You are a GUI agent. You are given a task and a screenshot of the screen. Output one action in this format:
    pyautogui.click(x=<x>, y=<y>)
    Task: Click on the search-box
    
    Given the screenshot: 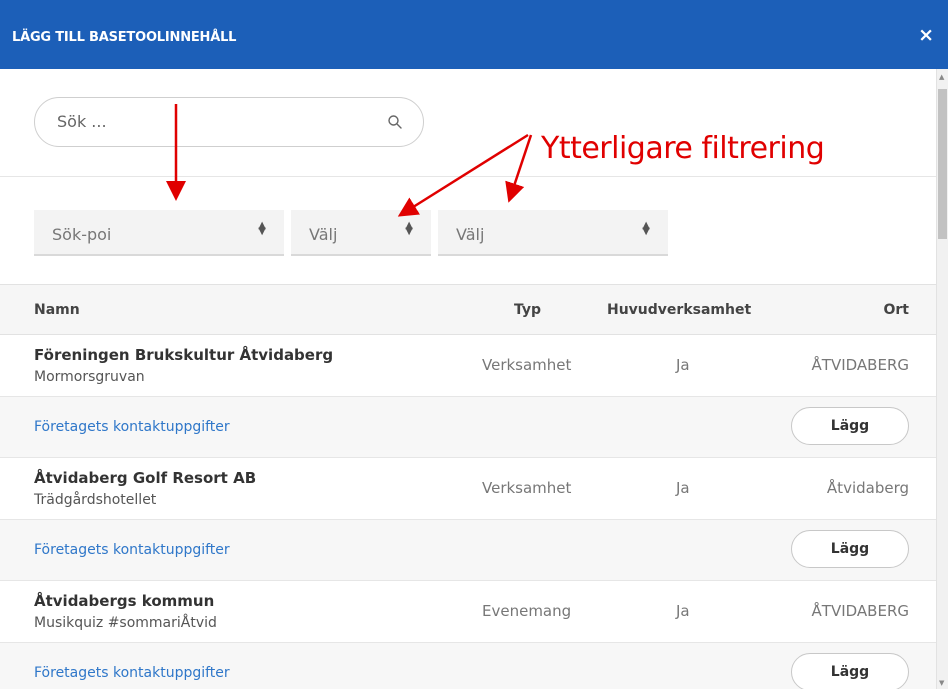 What is the action you would take?
    pyautogui.click(x=229, y=122)
    